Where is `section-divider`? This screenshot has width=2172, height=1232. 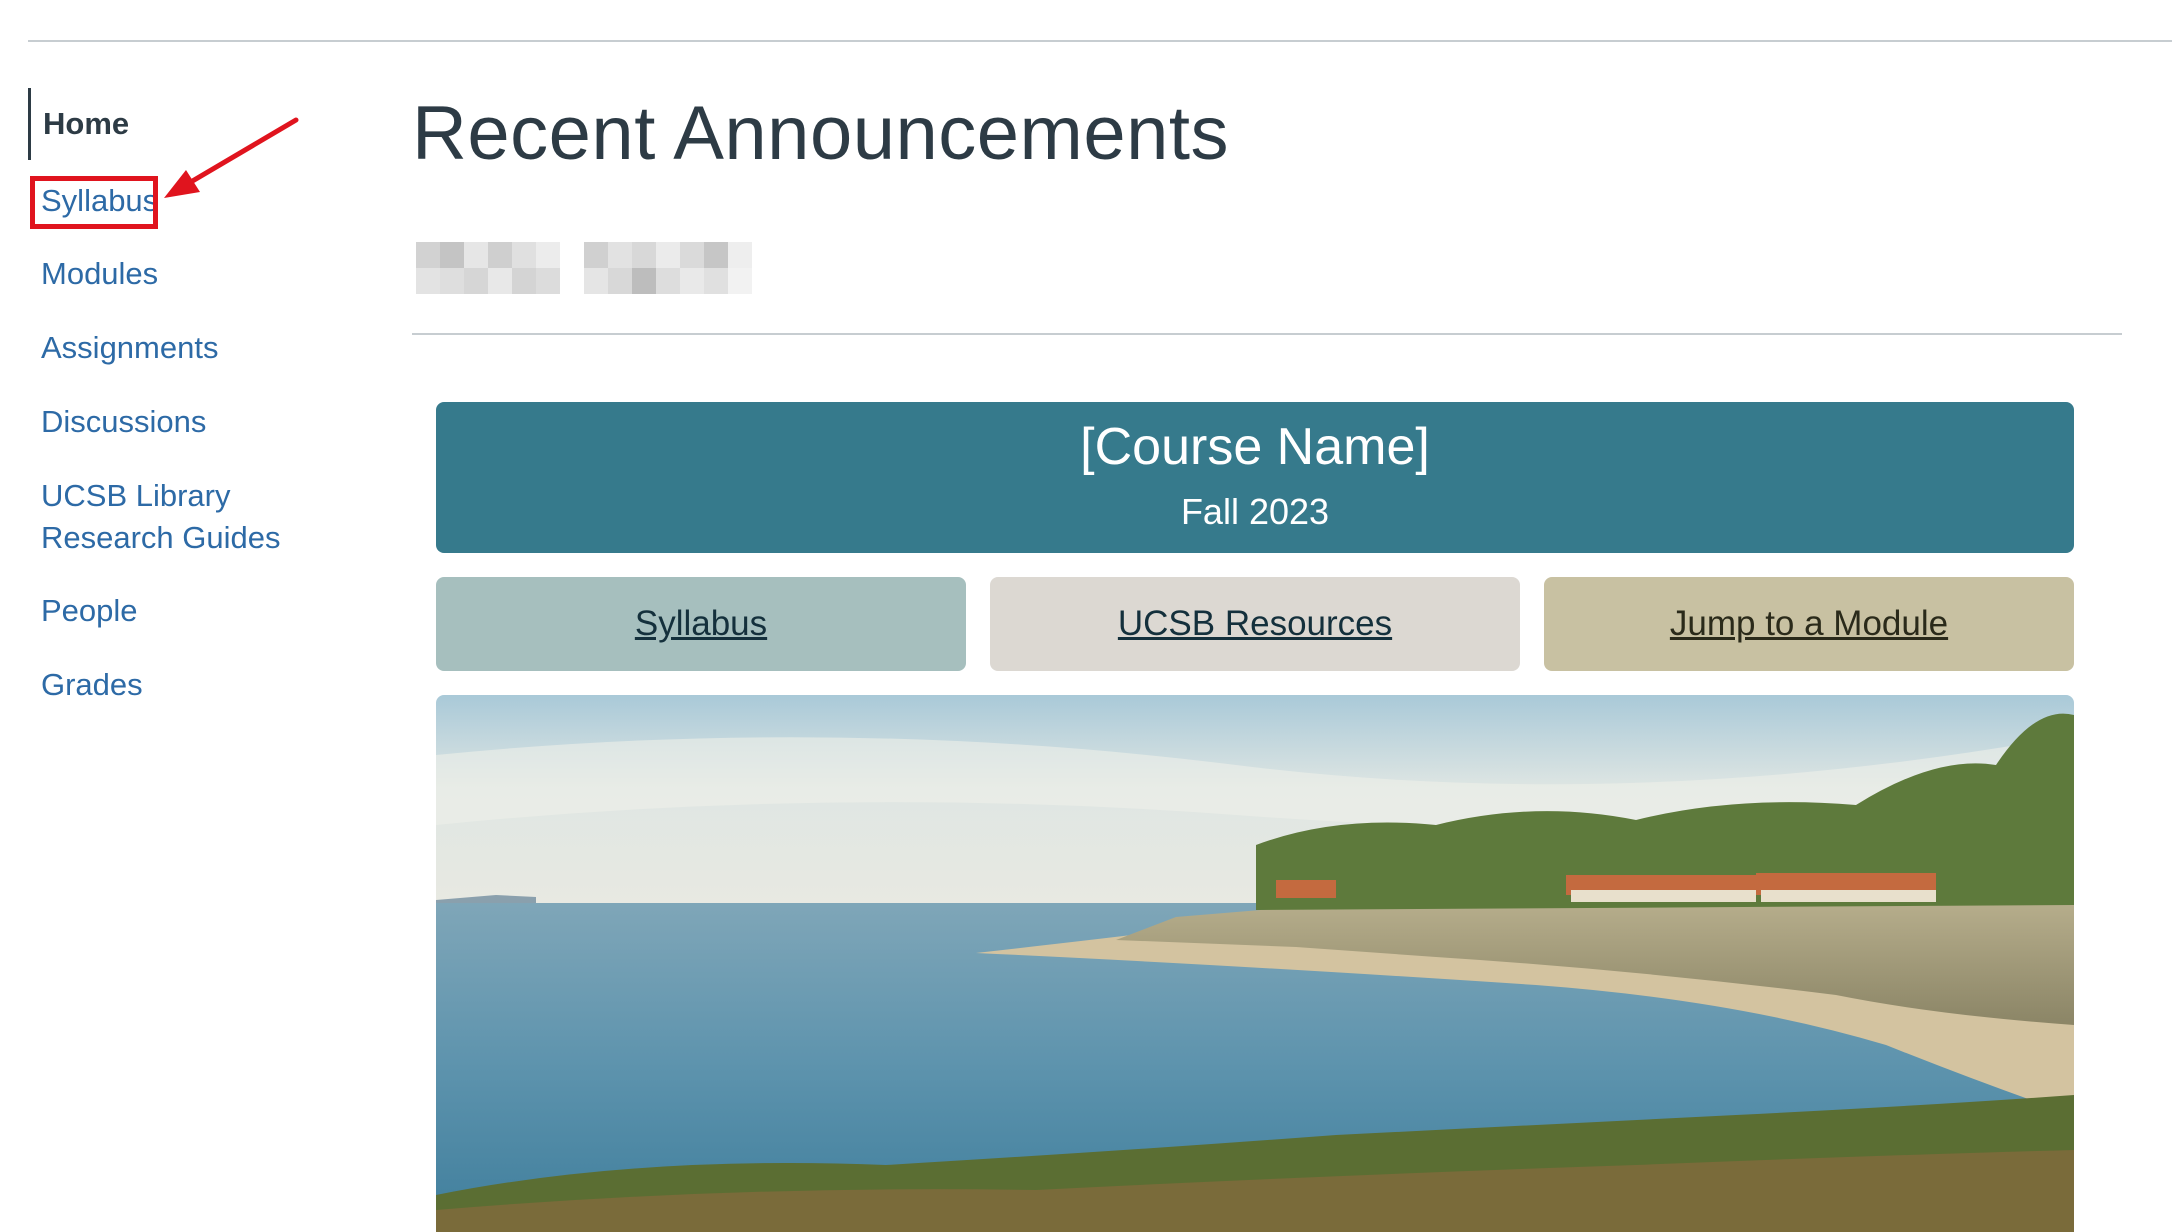
section-divider is located at coordinates (1267, 334).